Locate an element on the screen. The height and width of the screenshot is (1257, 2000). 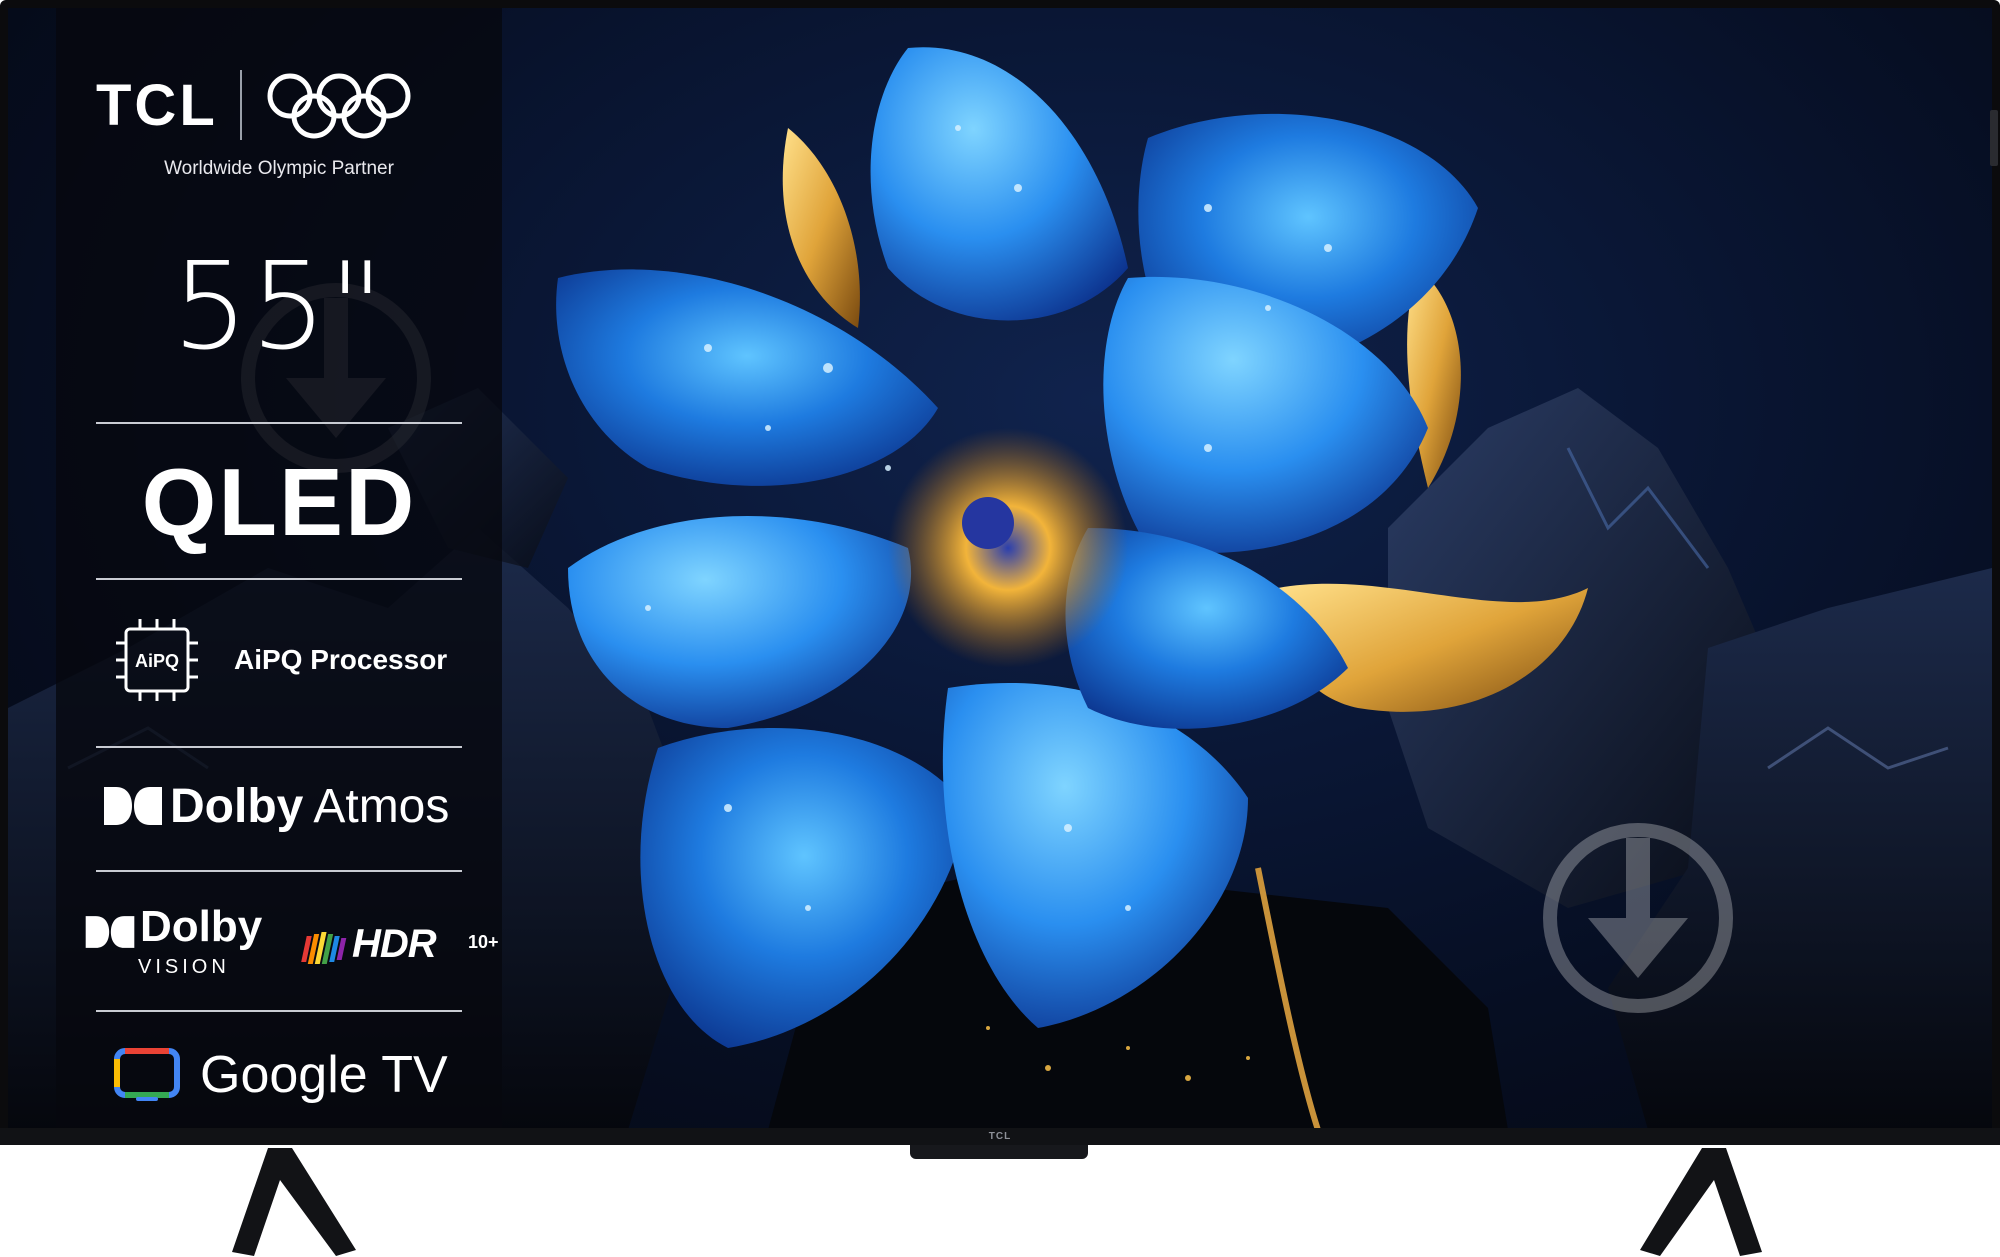
processor-feature: AiPQ AiPQ Processor is located at coordinates (304, 660).